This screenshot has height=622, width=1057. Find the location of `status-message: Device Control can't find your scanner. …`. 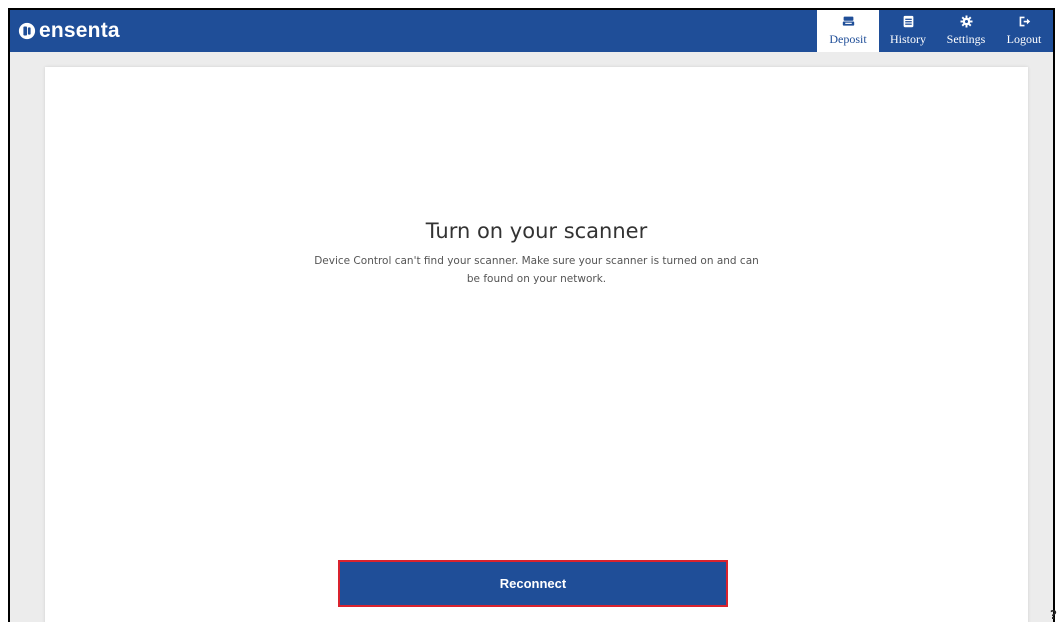

status-message: Device Control can't find your scanner. … is located at coordinates (536, 270).